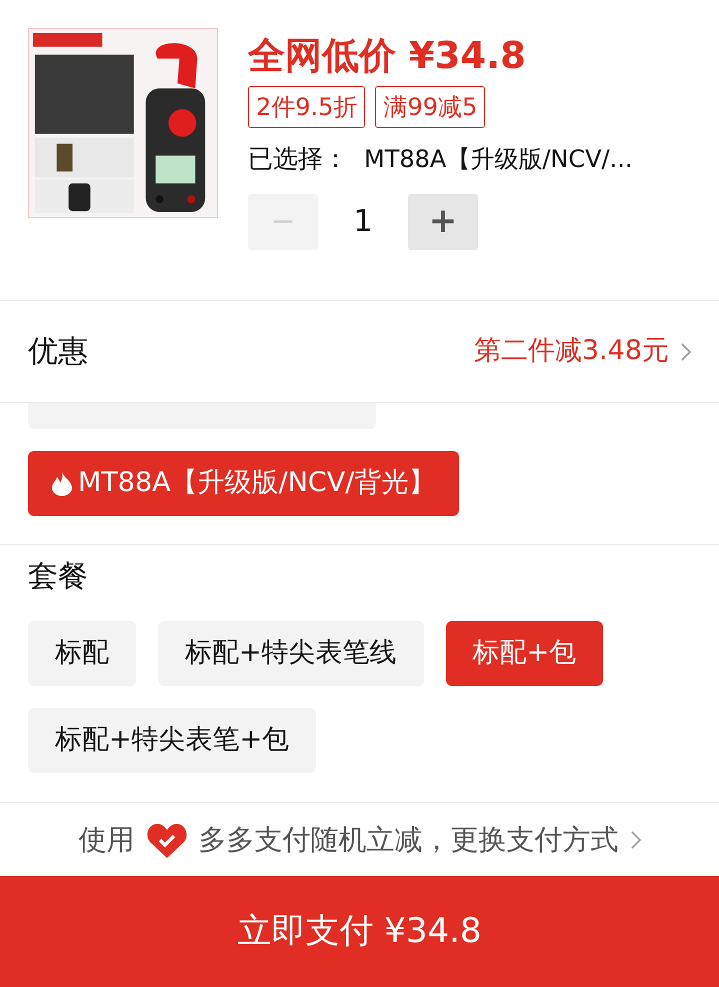 The image size is (719, 987). Describe the element at coordinates (359, 931) in the screenshot. I see `pay-button: 立即支付 ¥34.8` at that location.